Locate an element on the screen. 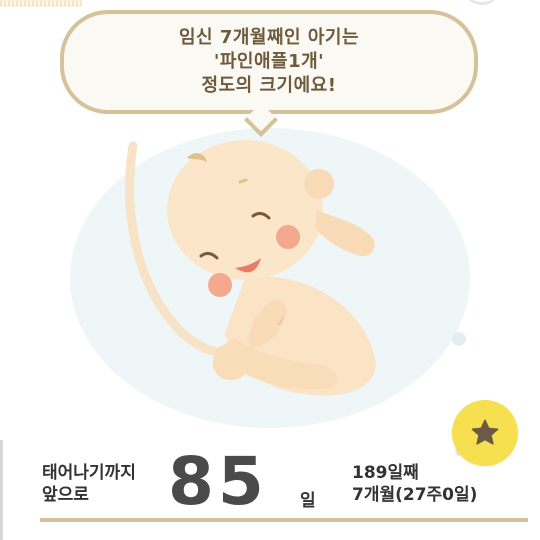 The width and height of the screenshot is (540, 540). top-decor-strip is located at coordinates (41, 3).